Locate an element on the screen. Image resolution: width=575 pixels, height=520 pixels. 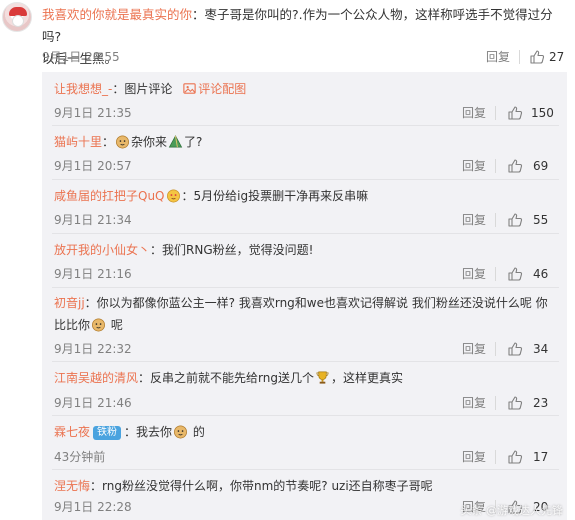
sub-comment-body-end: 的 is located at coordinates (198, 432).